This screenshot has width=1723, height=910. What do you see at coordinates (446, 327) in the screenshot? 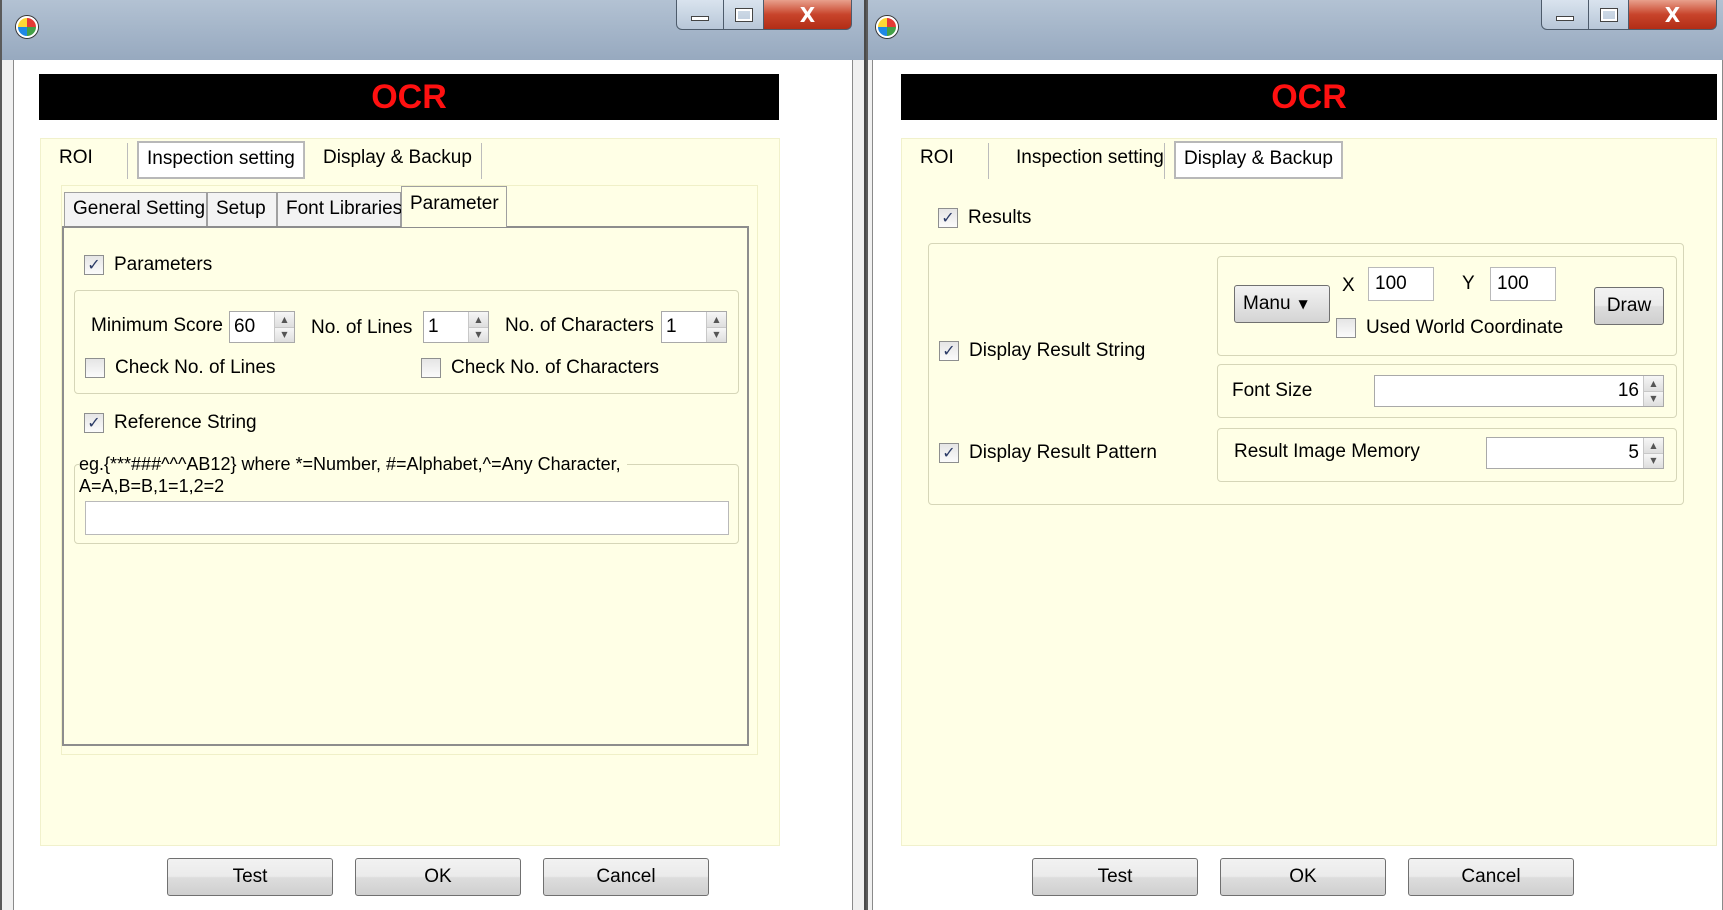
I see `no-of-lines-value: 1` at bounding box center [446, 327].